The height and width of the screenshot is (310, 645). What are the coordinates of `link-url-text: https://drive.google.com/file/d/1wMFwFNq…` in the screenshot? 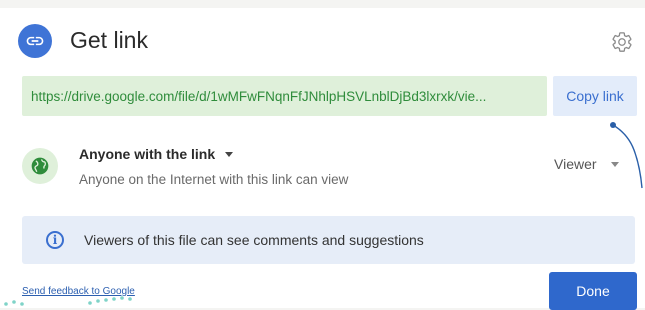 It's located at (259, 96).